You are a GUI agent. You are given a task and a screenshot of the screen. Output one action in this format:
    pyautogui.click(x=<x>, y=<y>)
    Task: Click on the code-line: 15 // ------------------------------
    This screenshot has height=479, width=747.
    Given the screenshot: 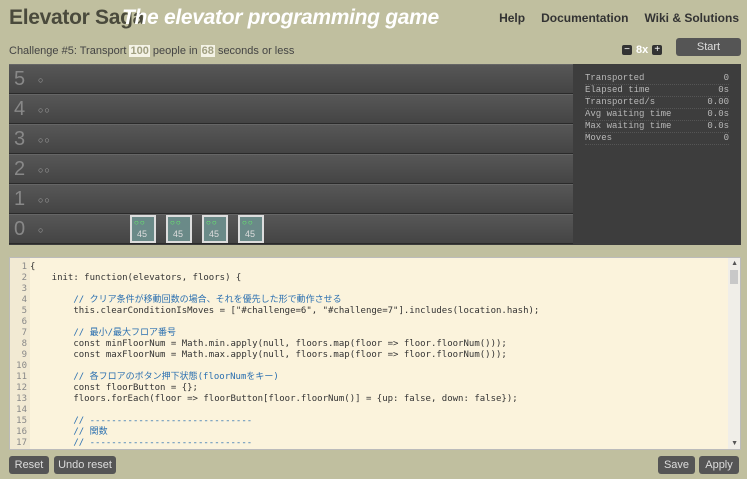 What is the action you would take?
    pyautogui.click(x=370, y=421)
    